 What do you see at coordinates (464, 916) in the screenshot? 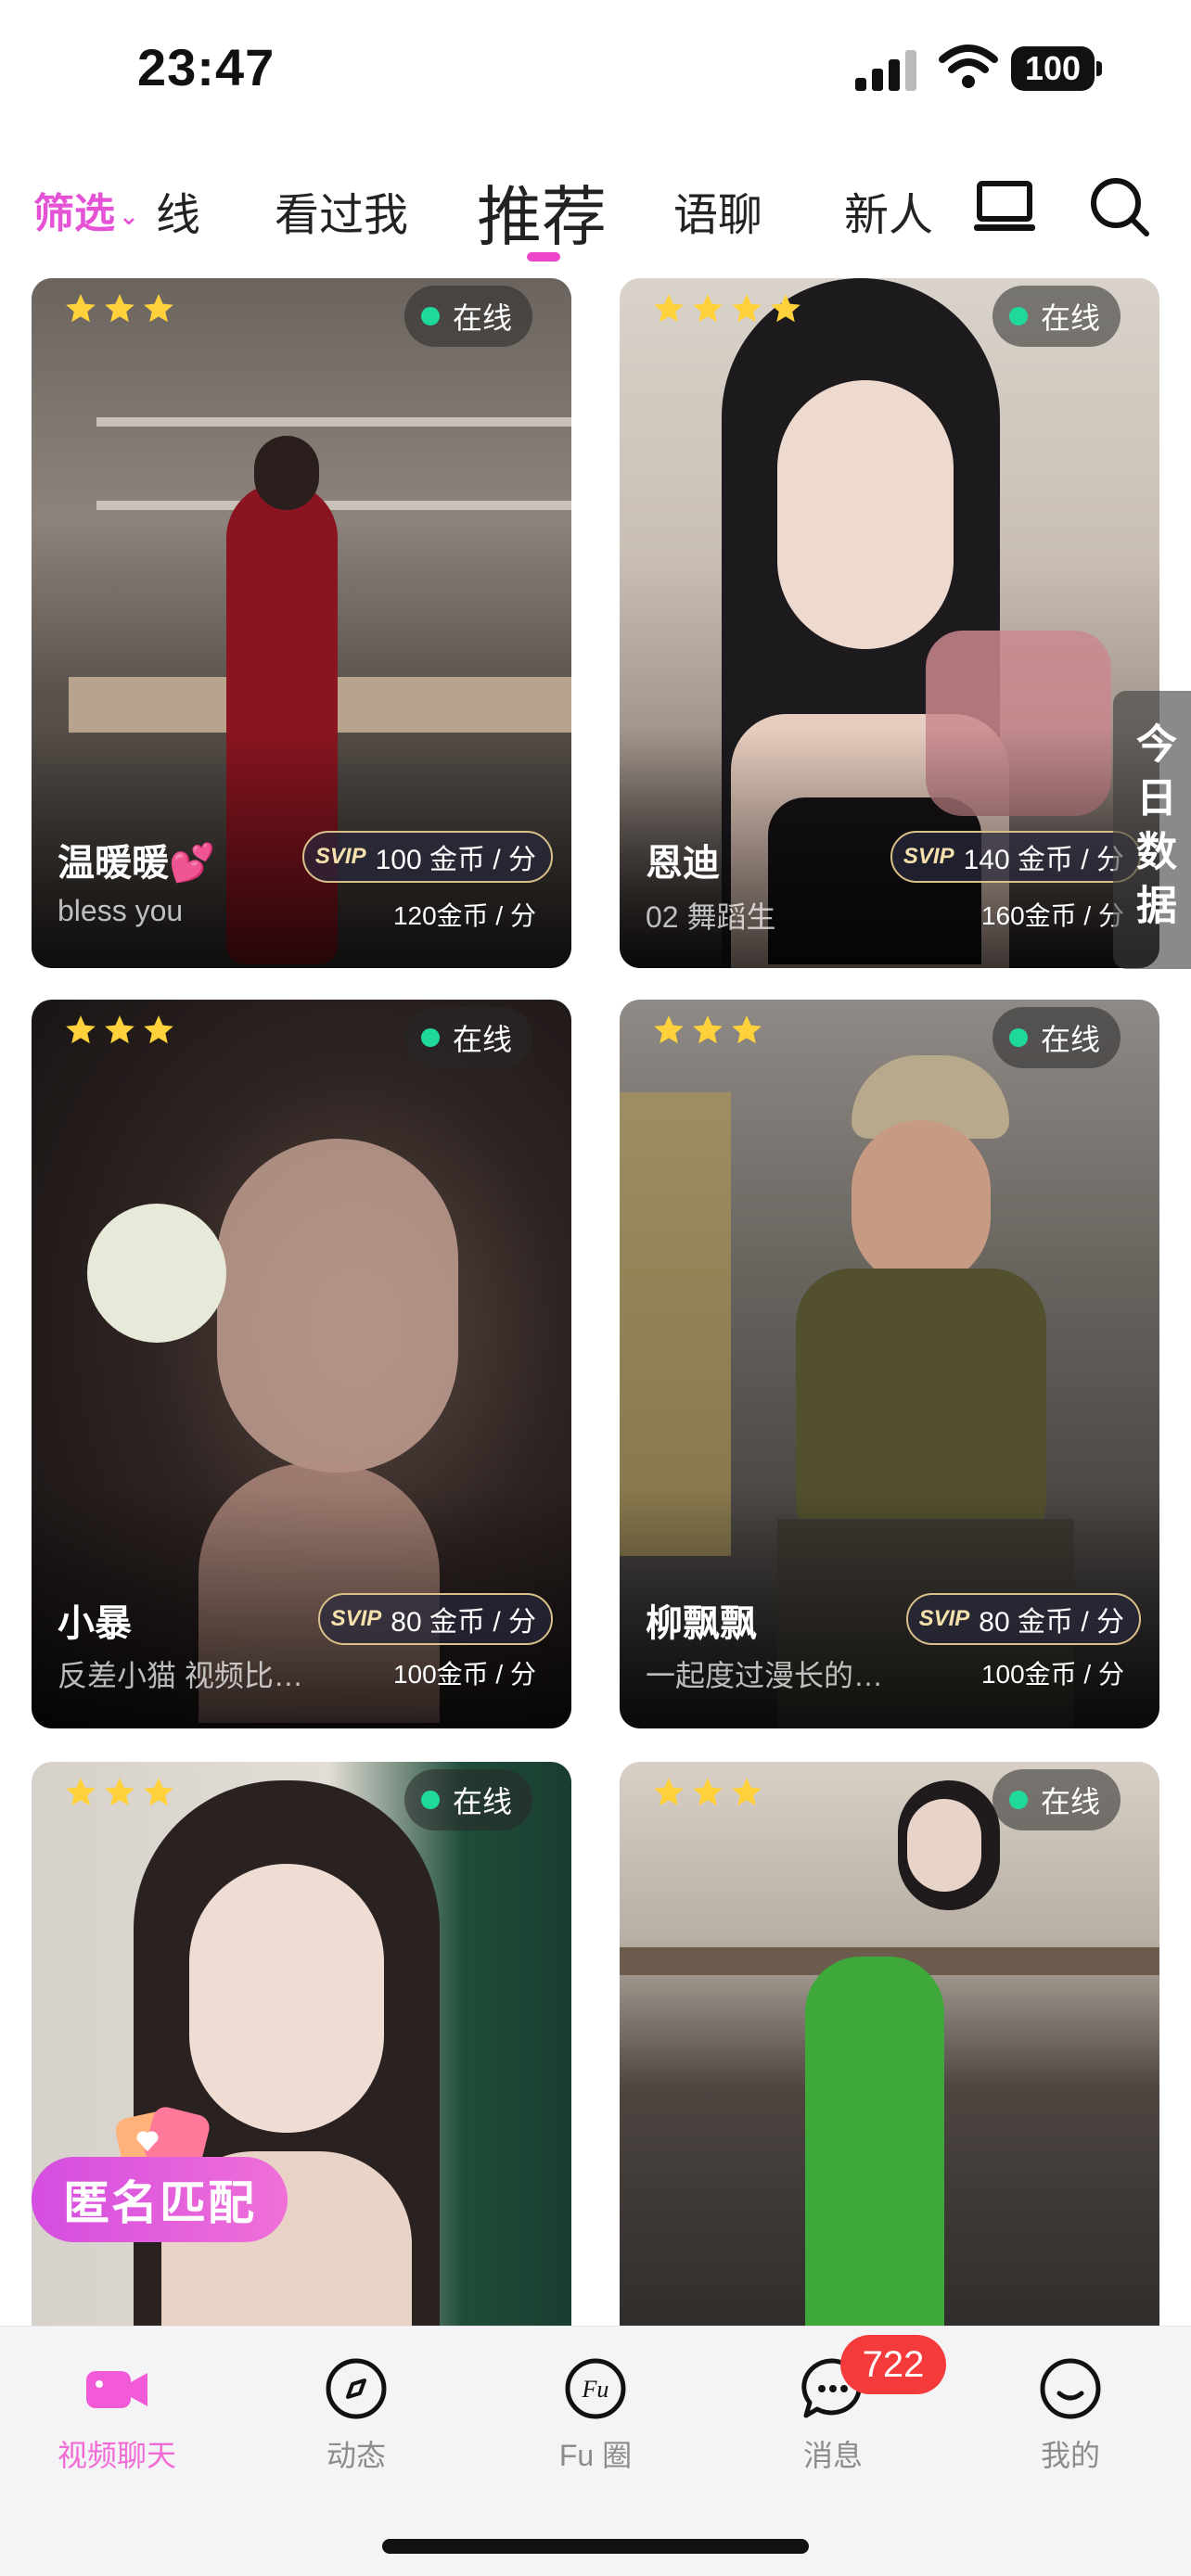
I see `profile-price: 120金币 / 分` at bounding box center [464, 916].